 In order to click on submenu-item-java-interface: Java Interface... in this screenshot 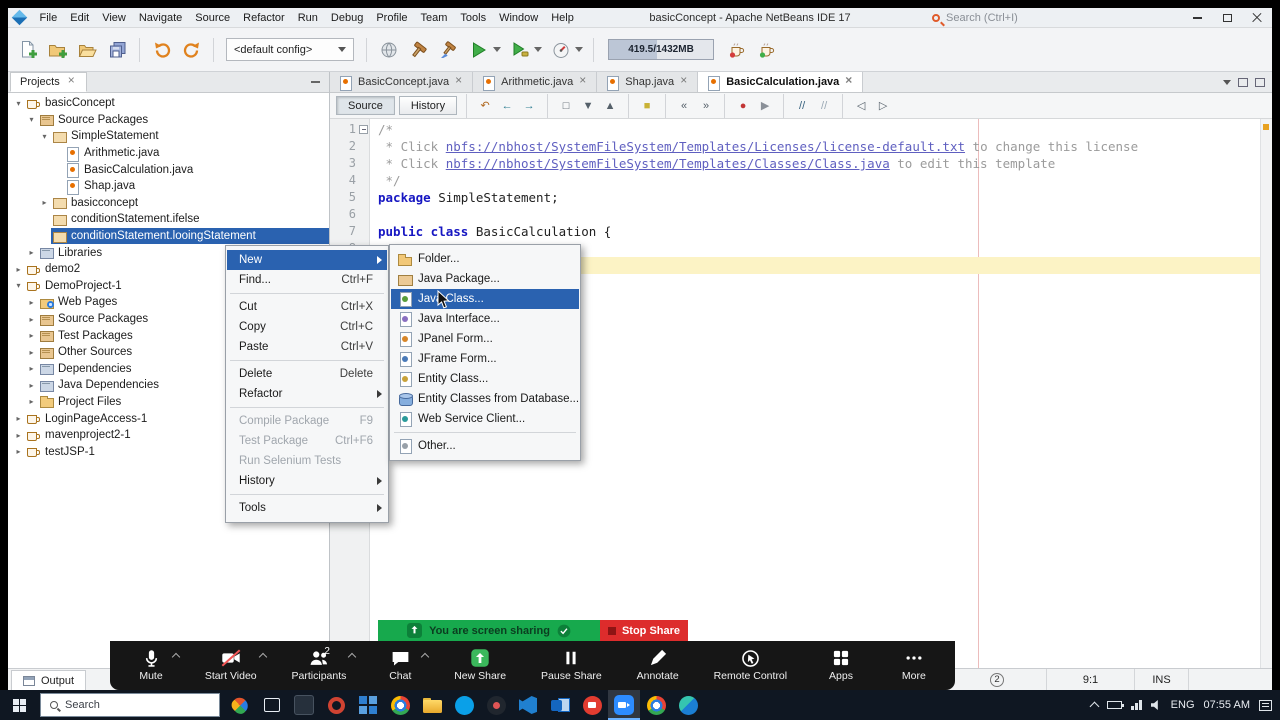, I will do `click(485, 319)`.